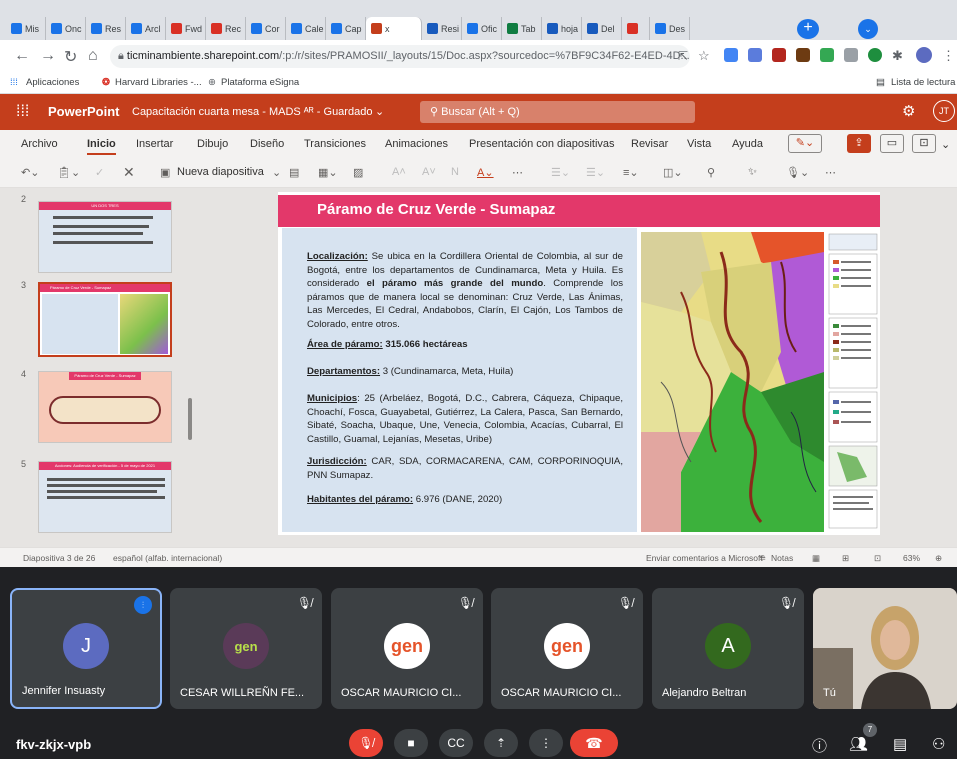 This screenshot has width=957, height=759. What do you see at coordinates (892, 143) in the screenshot?
I see `comment-icon: ▭` at bounding box center [892, 143].